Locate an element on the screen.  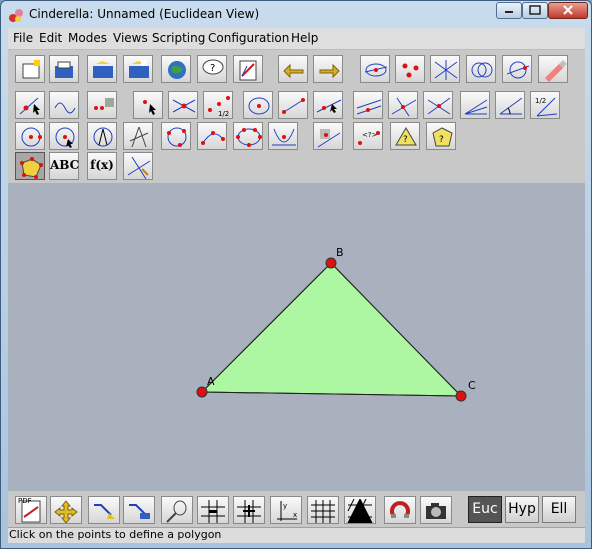
select-points-button is located at coordinates (410, 69).